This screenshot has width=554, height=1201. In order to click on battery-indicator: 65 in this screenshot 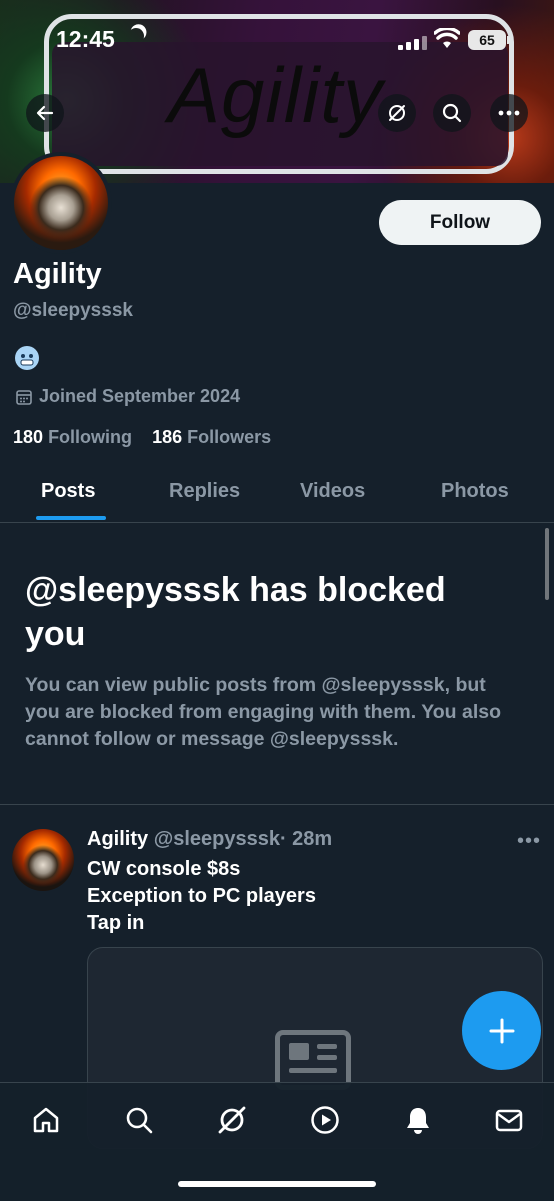, I will do `click(487, 40)`.